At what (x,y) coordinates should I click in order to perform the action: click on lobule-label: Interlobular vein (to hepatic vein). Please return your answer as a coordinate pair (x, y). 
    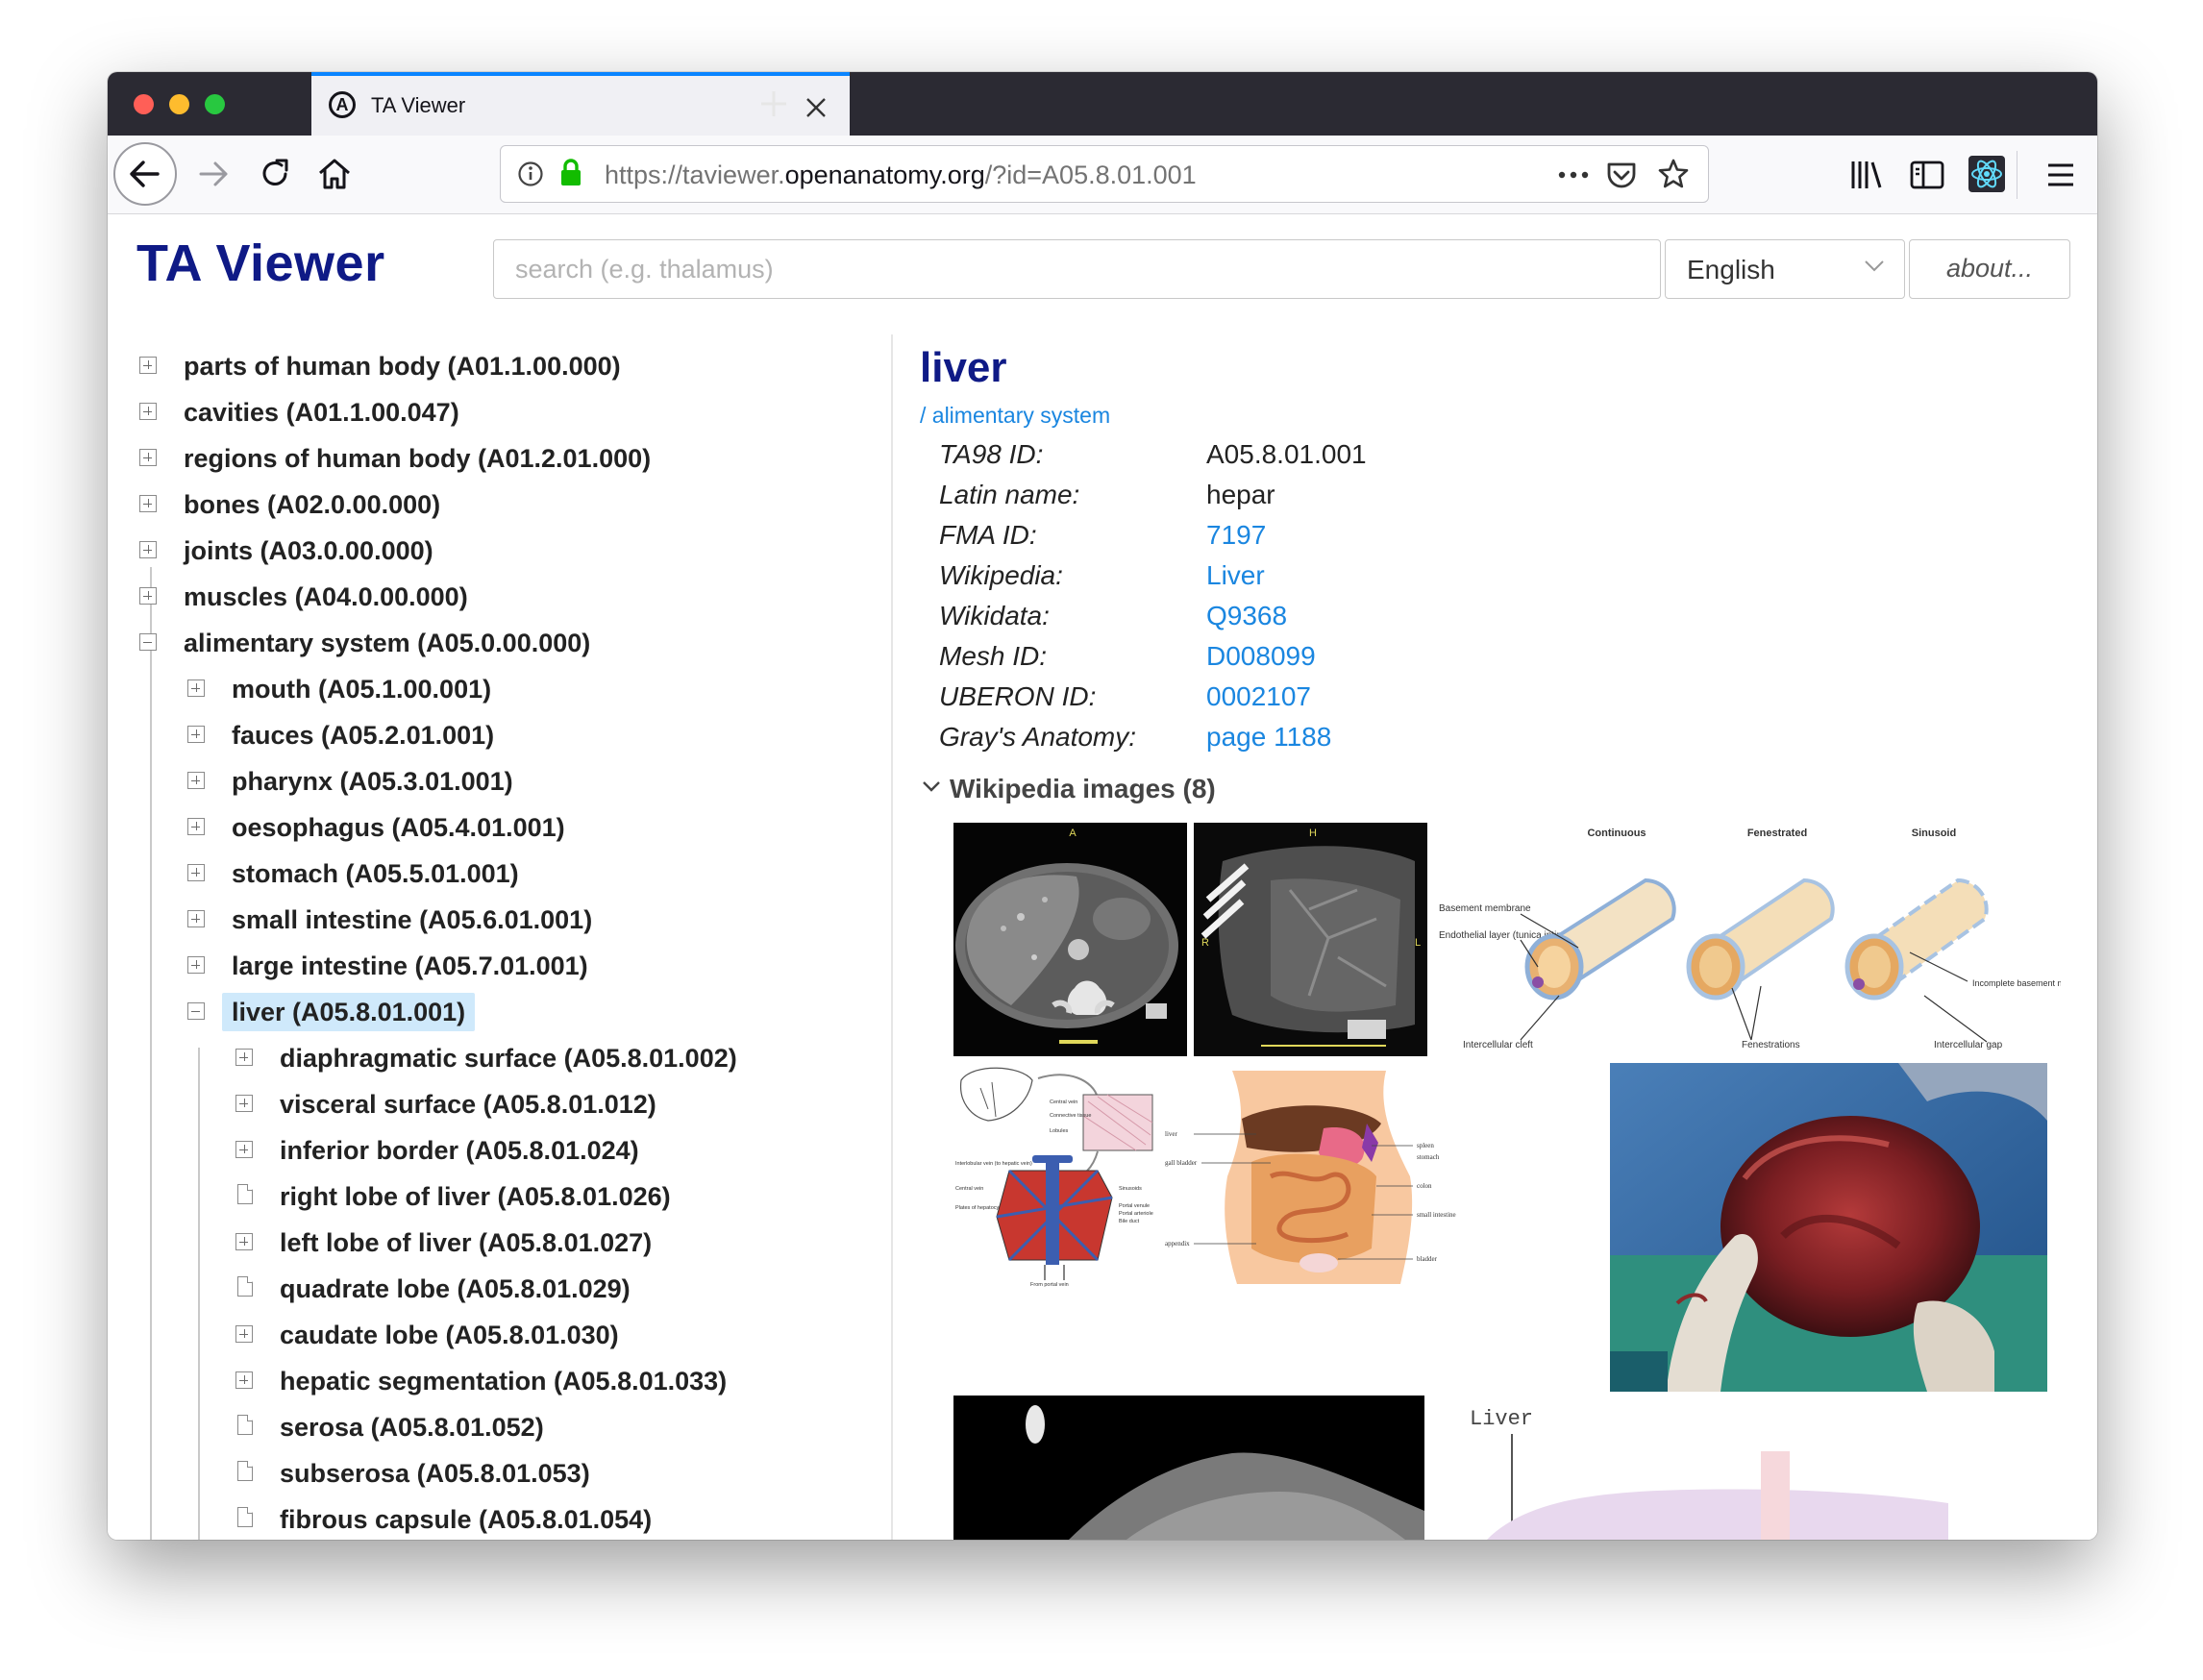
    Looking at the image, I should click on (994, 1164).